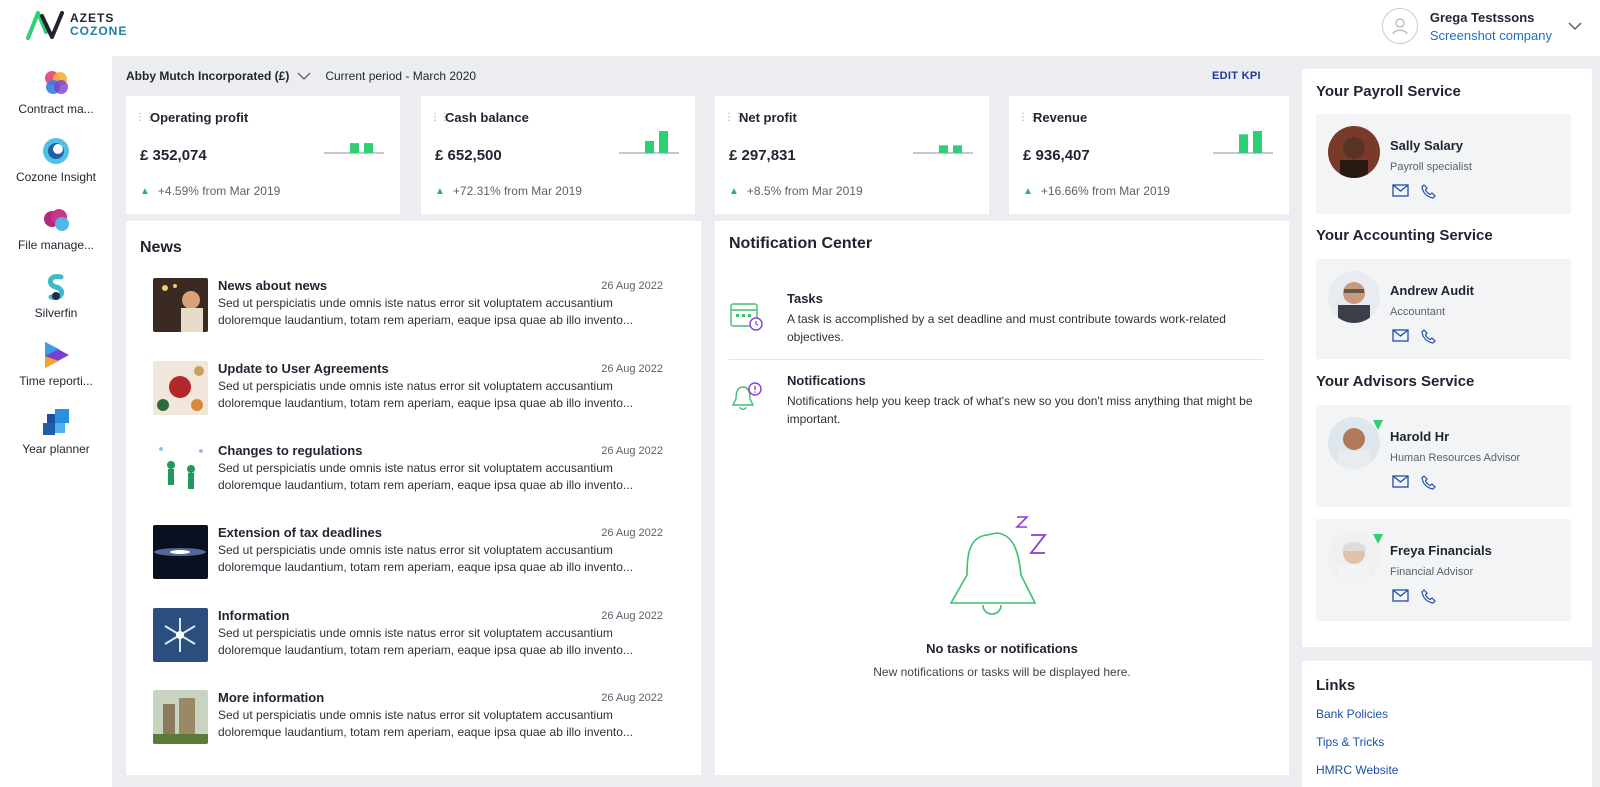 Image resolution: width=1600 pixels, height=787 pixels. Describe the element at coordinates (1443, 570) in the screenshot. I see `advisor-card-financial: Freya Financials Financial Advisor` at that location.